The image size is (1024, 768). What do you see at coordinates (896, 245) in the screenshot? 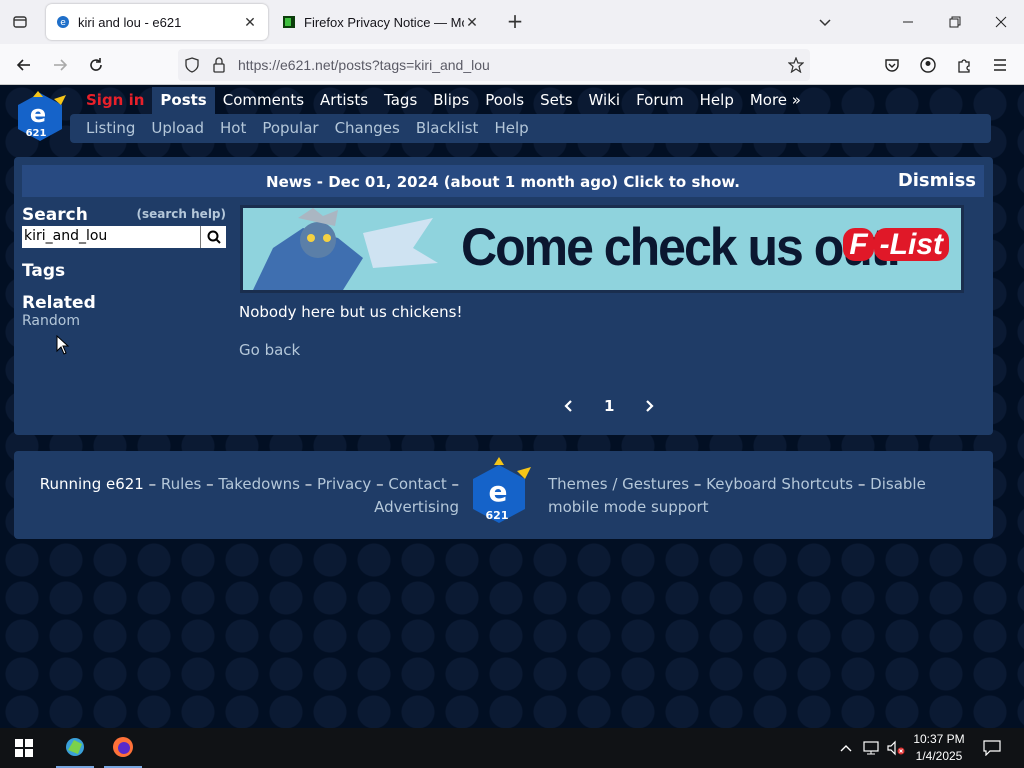
I see `flist-logo: F -List` at bounding box center [896, 245].